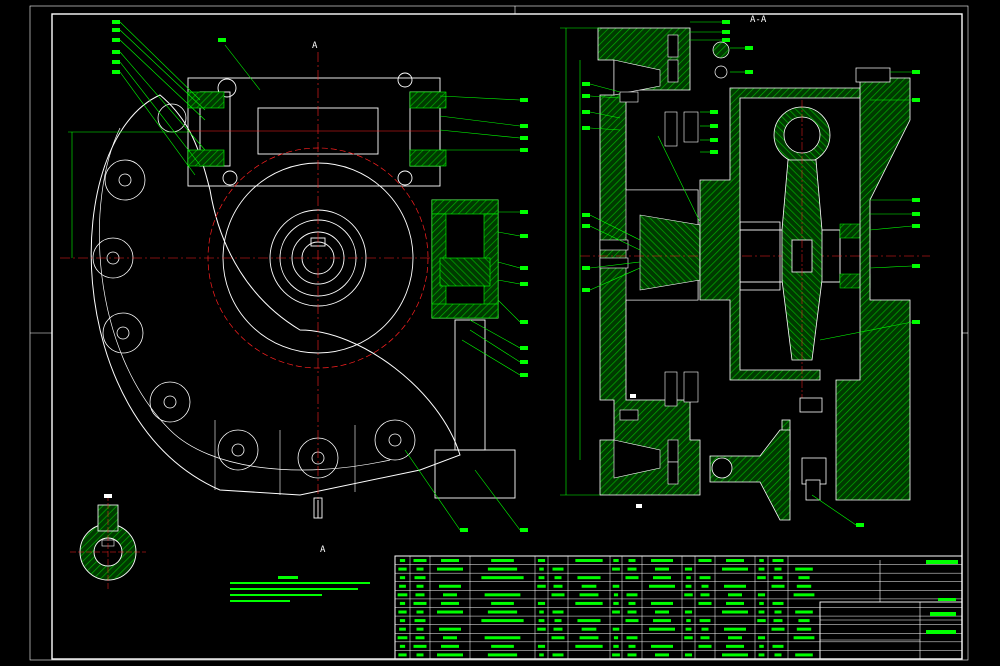 The height and width of the screenshot is (666, 1000). What do you see at coordinates (314, 129) in the screenshot?
I see `top-bearing-housing` at bounding box center [314, 129].